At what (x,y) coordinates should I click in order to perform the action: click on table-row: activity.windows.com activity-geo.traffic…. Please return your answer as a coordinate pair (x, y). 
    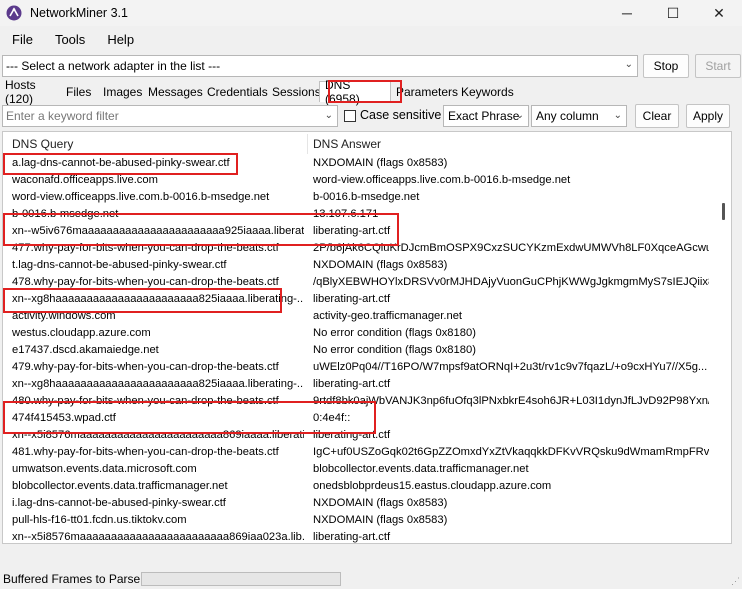
    Looking at the image, I should click on (362, 317).